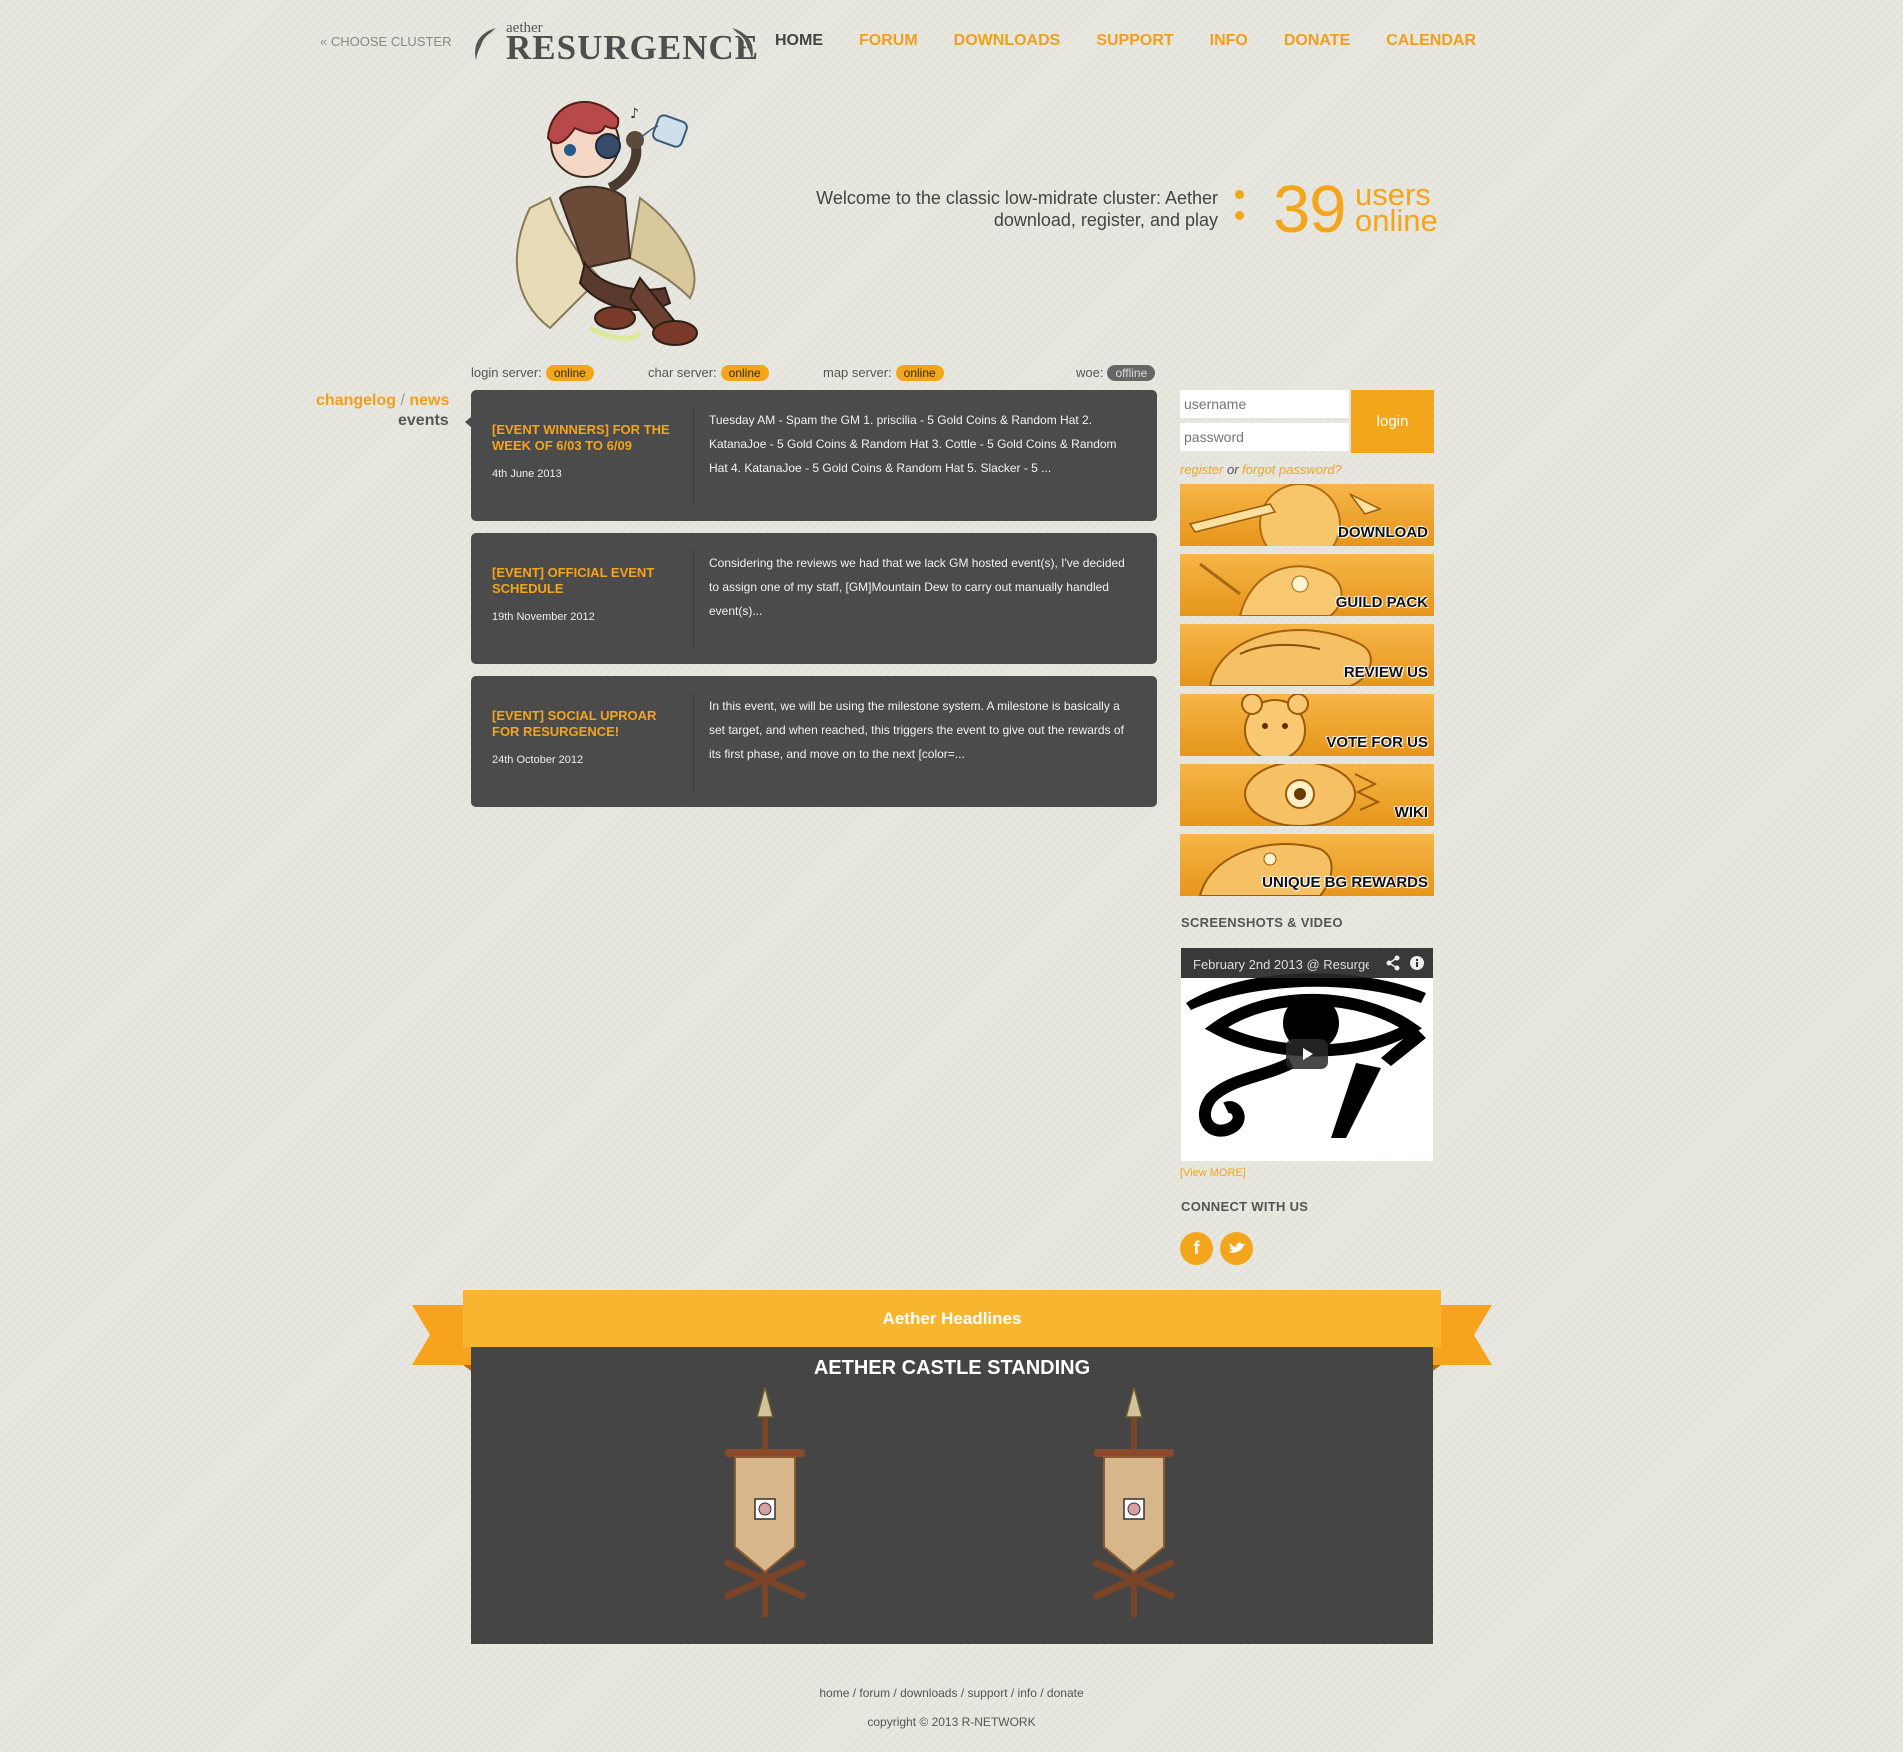 This screenshot has height=1752, width=1903. I want to click on tab-events: events, so click(423, 421).